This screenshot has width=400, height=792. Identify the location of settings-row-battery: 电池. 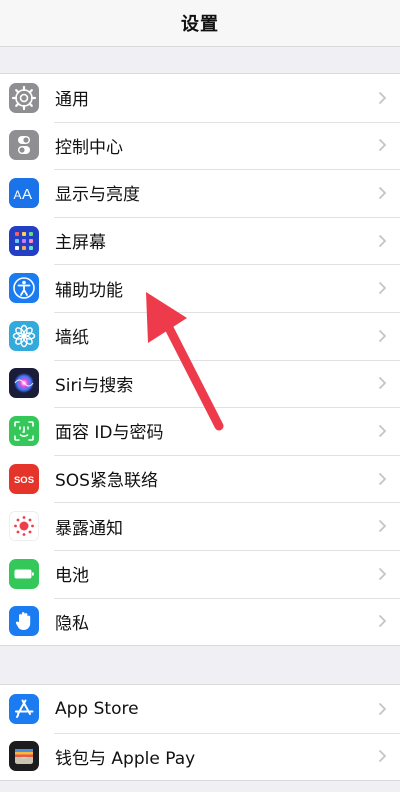
(200, 573).